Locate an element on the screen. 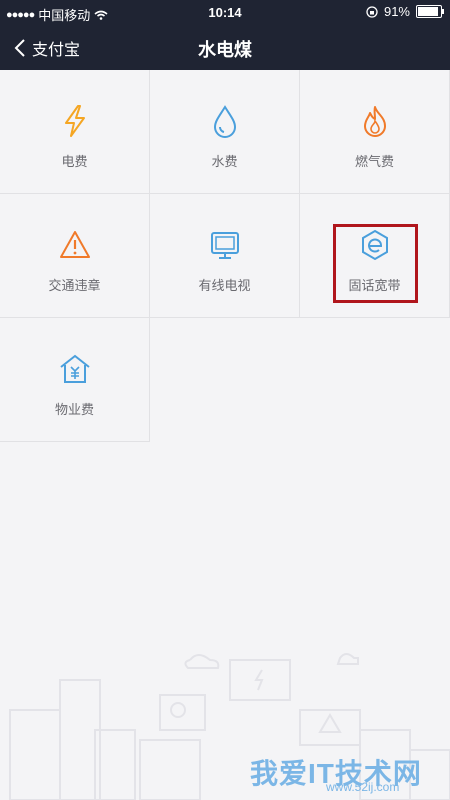 This screenshot has width=450, height=800. lightning-icon is located at coordinates (74, 121).